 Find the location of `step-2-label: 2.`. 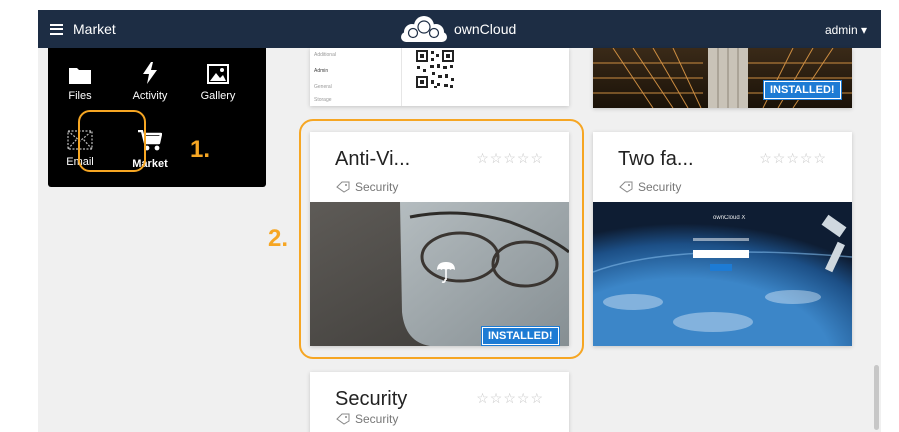

step-2-label: 2. is located at coordinates (278, 238).